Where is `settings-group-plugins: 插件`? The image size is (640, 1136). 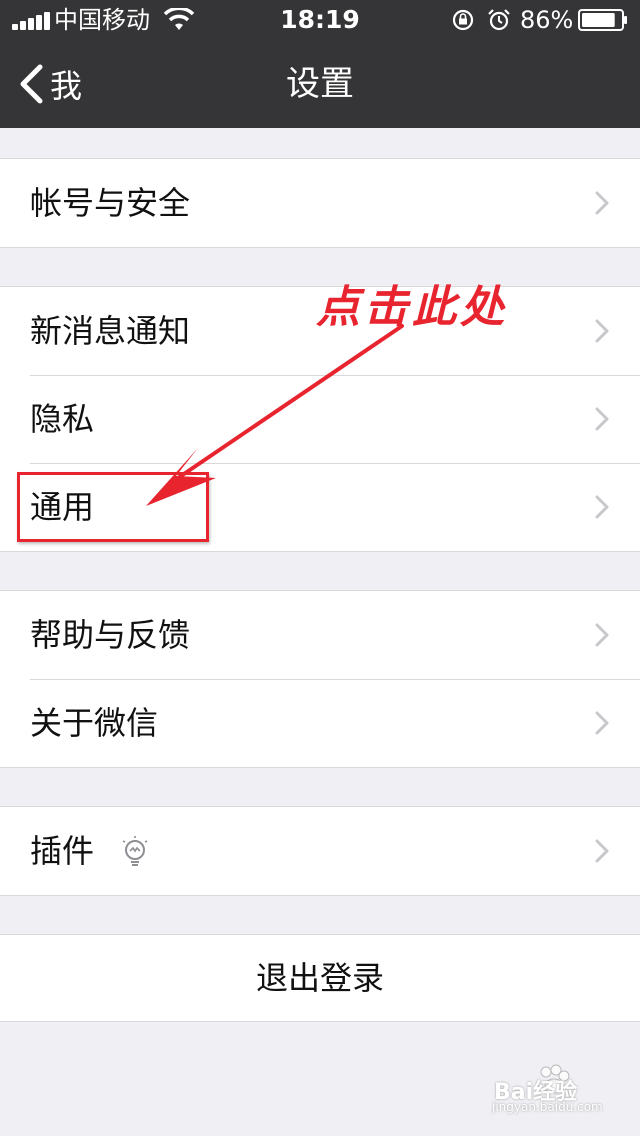 settings-group-plugins: 插件 is located at coordinates (320, 851).